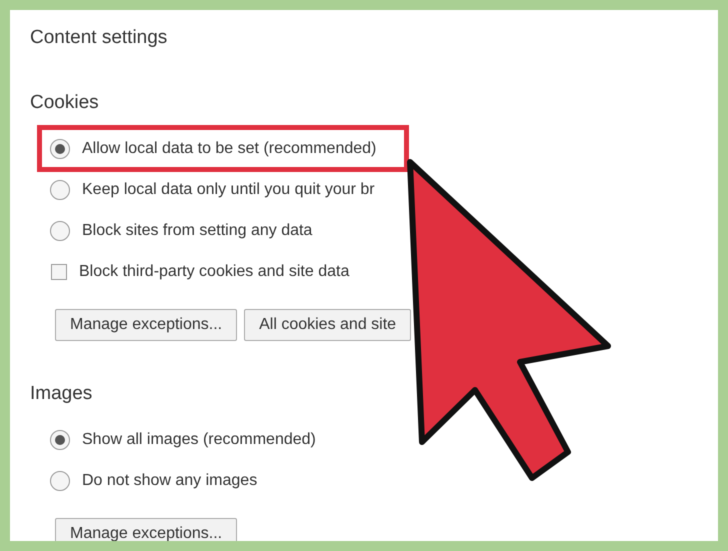 This screenshot has height=551, width=728. Describe the element at coordinates (99, 38) in the screenshot. I see `page-title: Content settings` at that location.